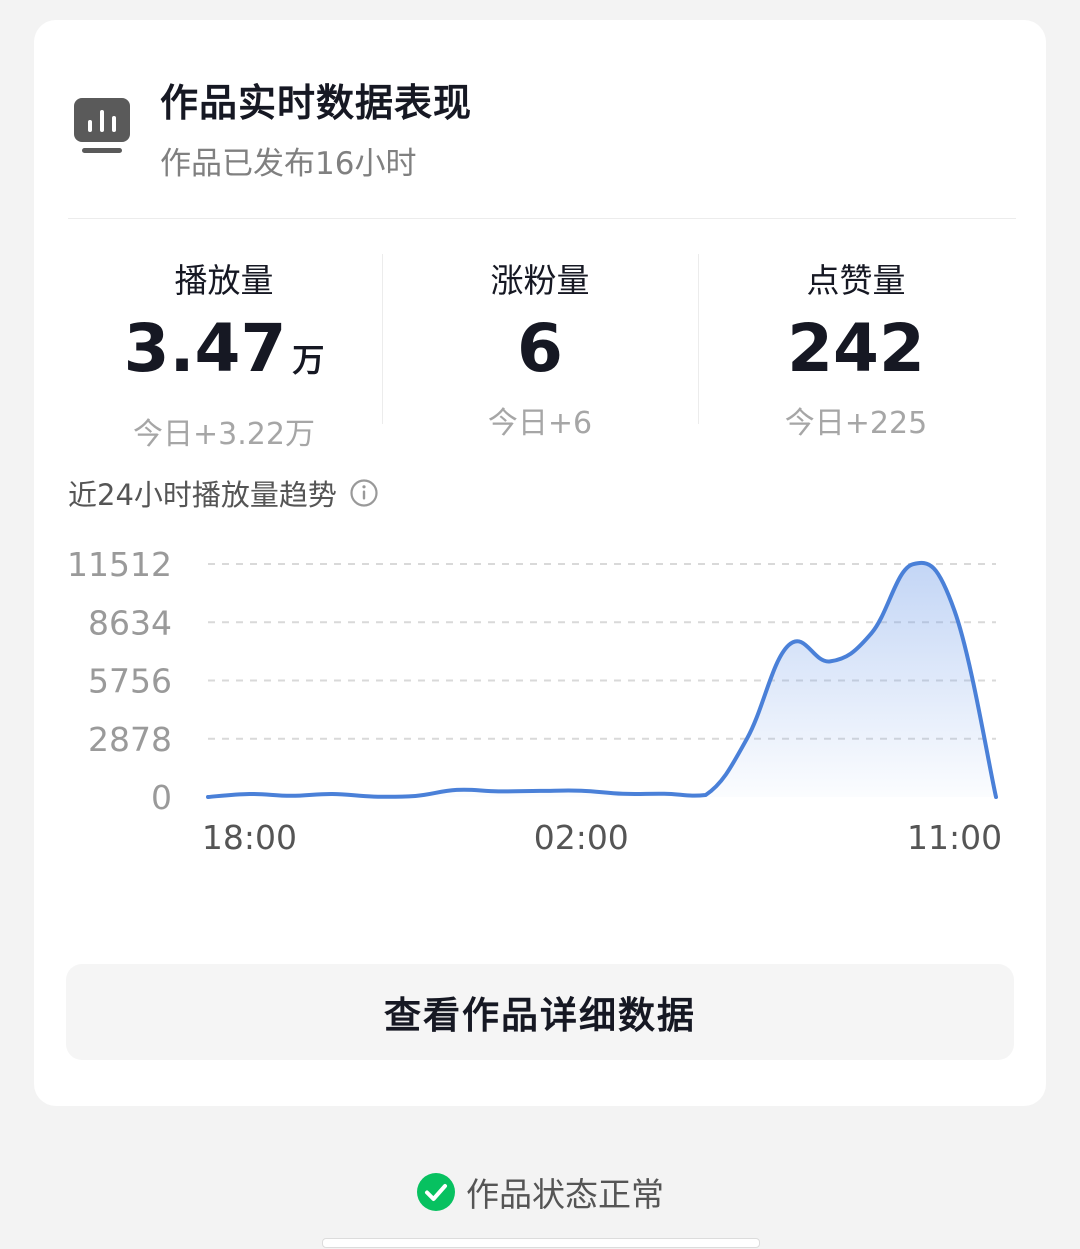 This screenshot has width=1080, height=1249. What do you see at coordinates (856, 280) in the screenshot?
I see `stat-label: 点赞量` at bounding box center [856, 280].